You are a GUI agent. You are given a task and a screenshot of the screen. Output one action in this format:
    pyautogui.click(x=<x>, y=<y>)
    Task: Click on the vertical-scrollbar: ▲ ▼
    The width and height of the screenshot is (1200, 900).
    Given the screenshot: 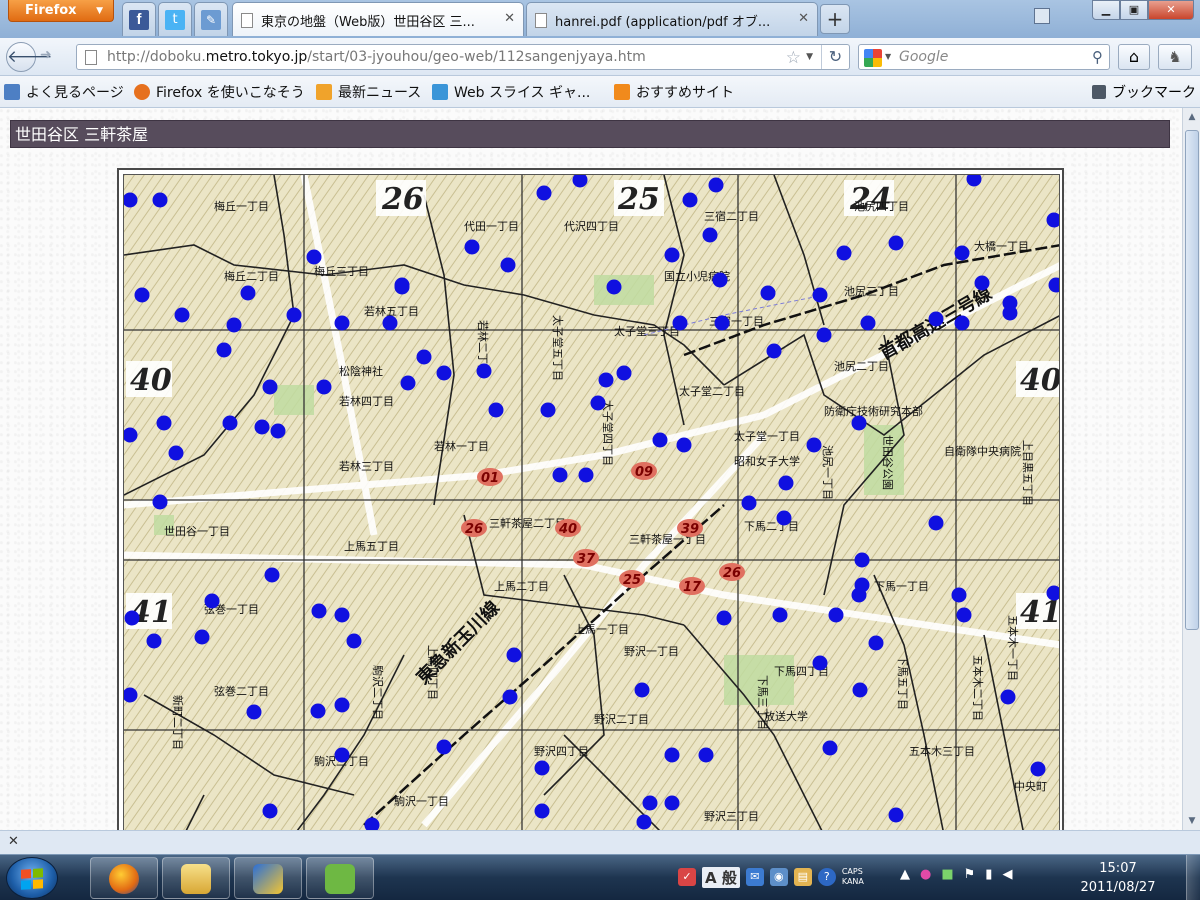 What is the action you would take?
    pyautogui.click(x=1191, y=469)
    